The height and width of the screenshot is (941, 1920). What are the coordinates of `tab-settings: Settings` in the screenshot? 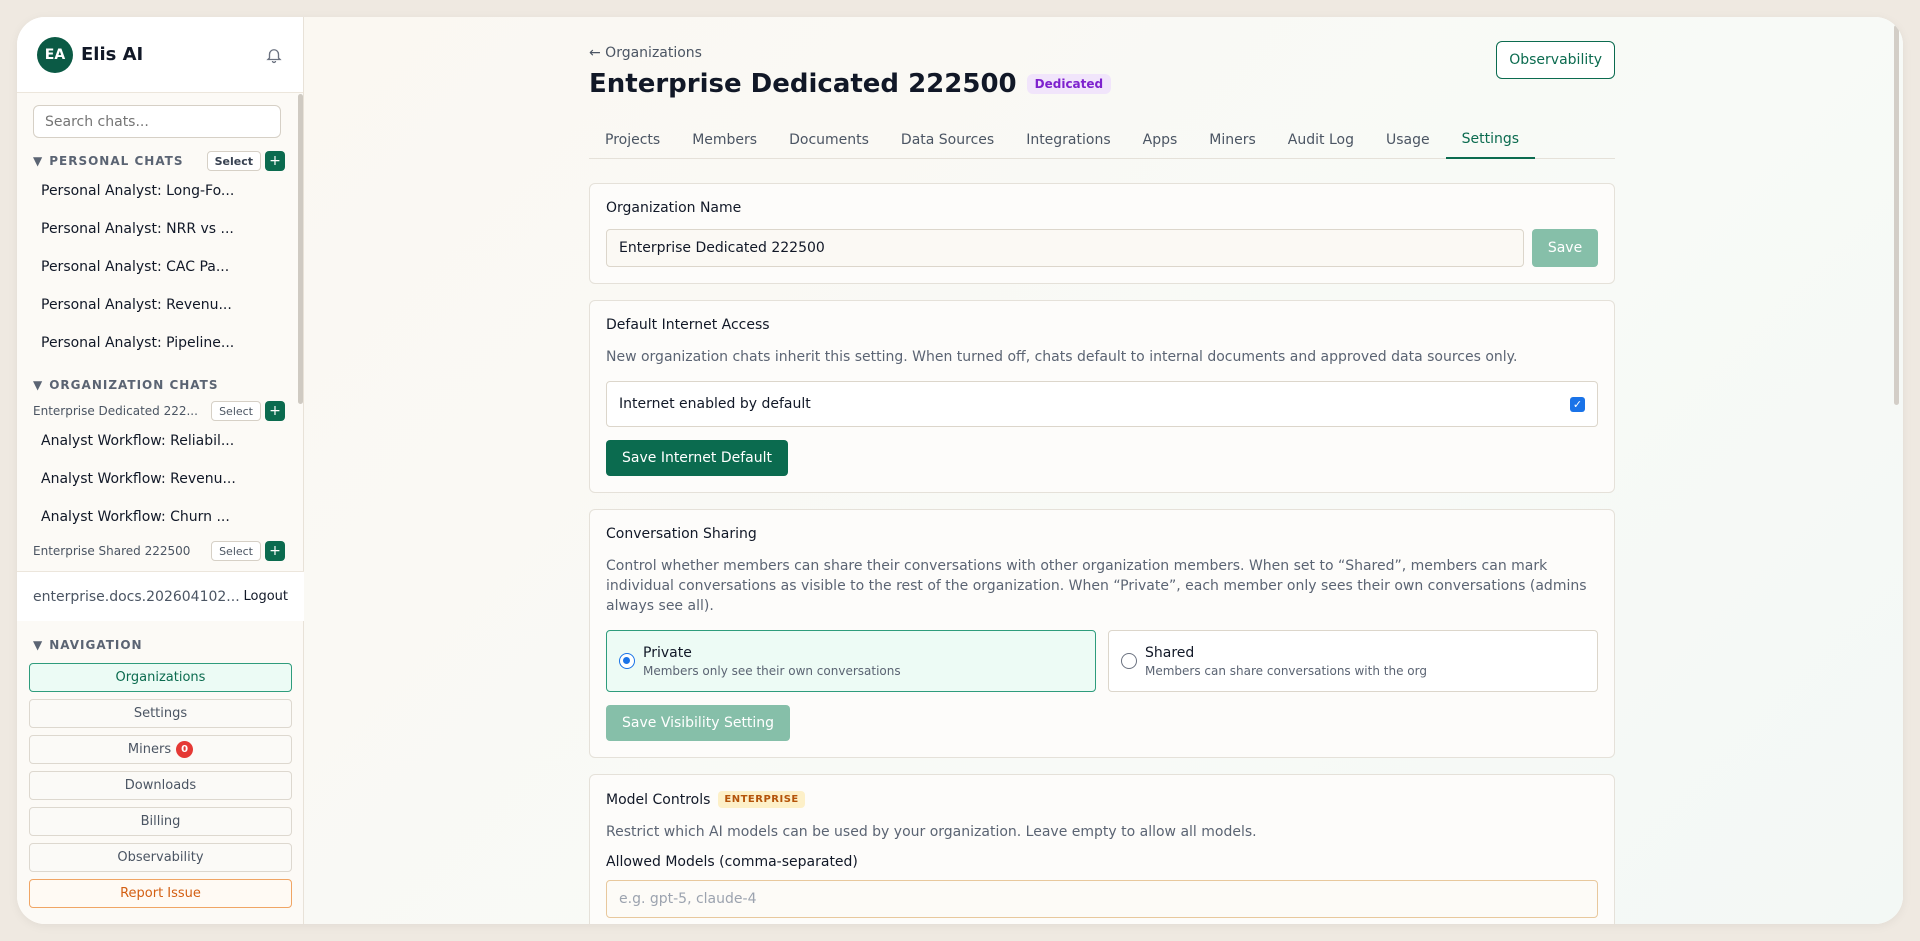 It's located at (1490, 140).